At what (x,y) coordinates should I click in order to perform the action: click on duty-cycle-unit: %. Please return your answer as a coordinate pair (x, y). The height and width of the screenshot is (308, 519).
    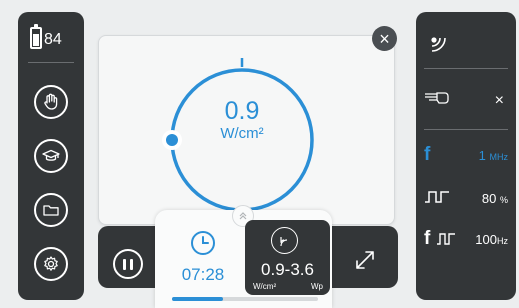
    Looking at the image, I should click on (503, 200).